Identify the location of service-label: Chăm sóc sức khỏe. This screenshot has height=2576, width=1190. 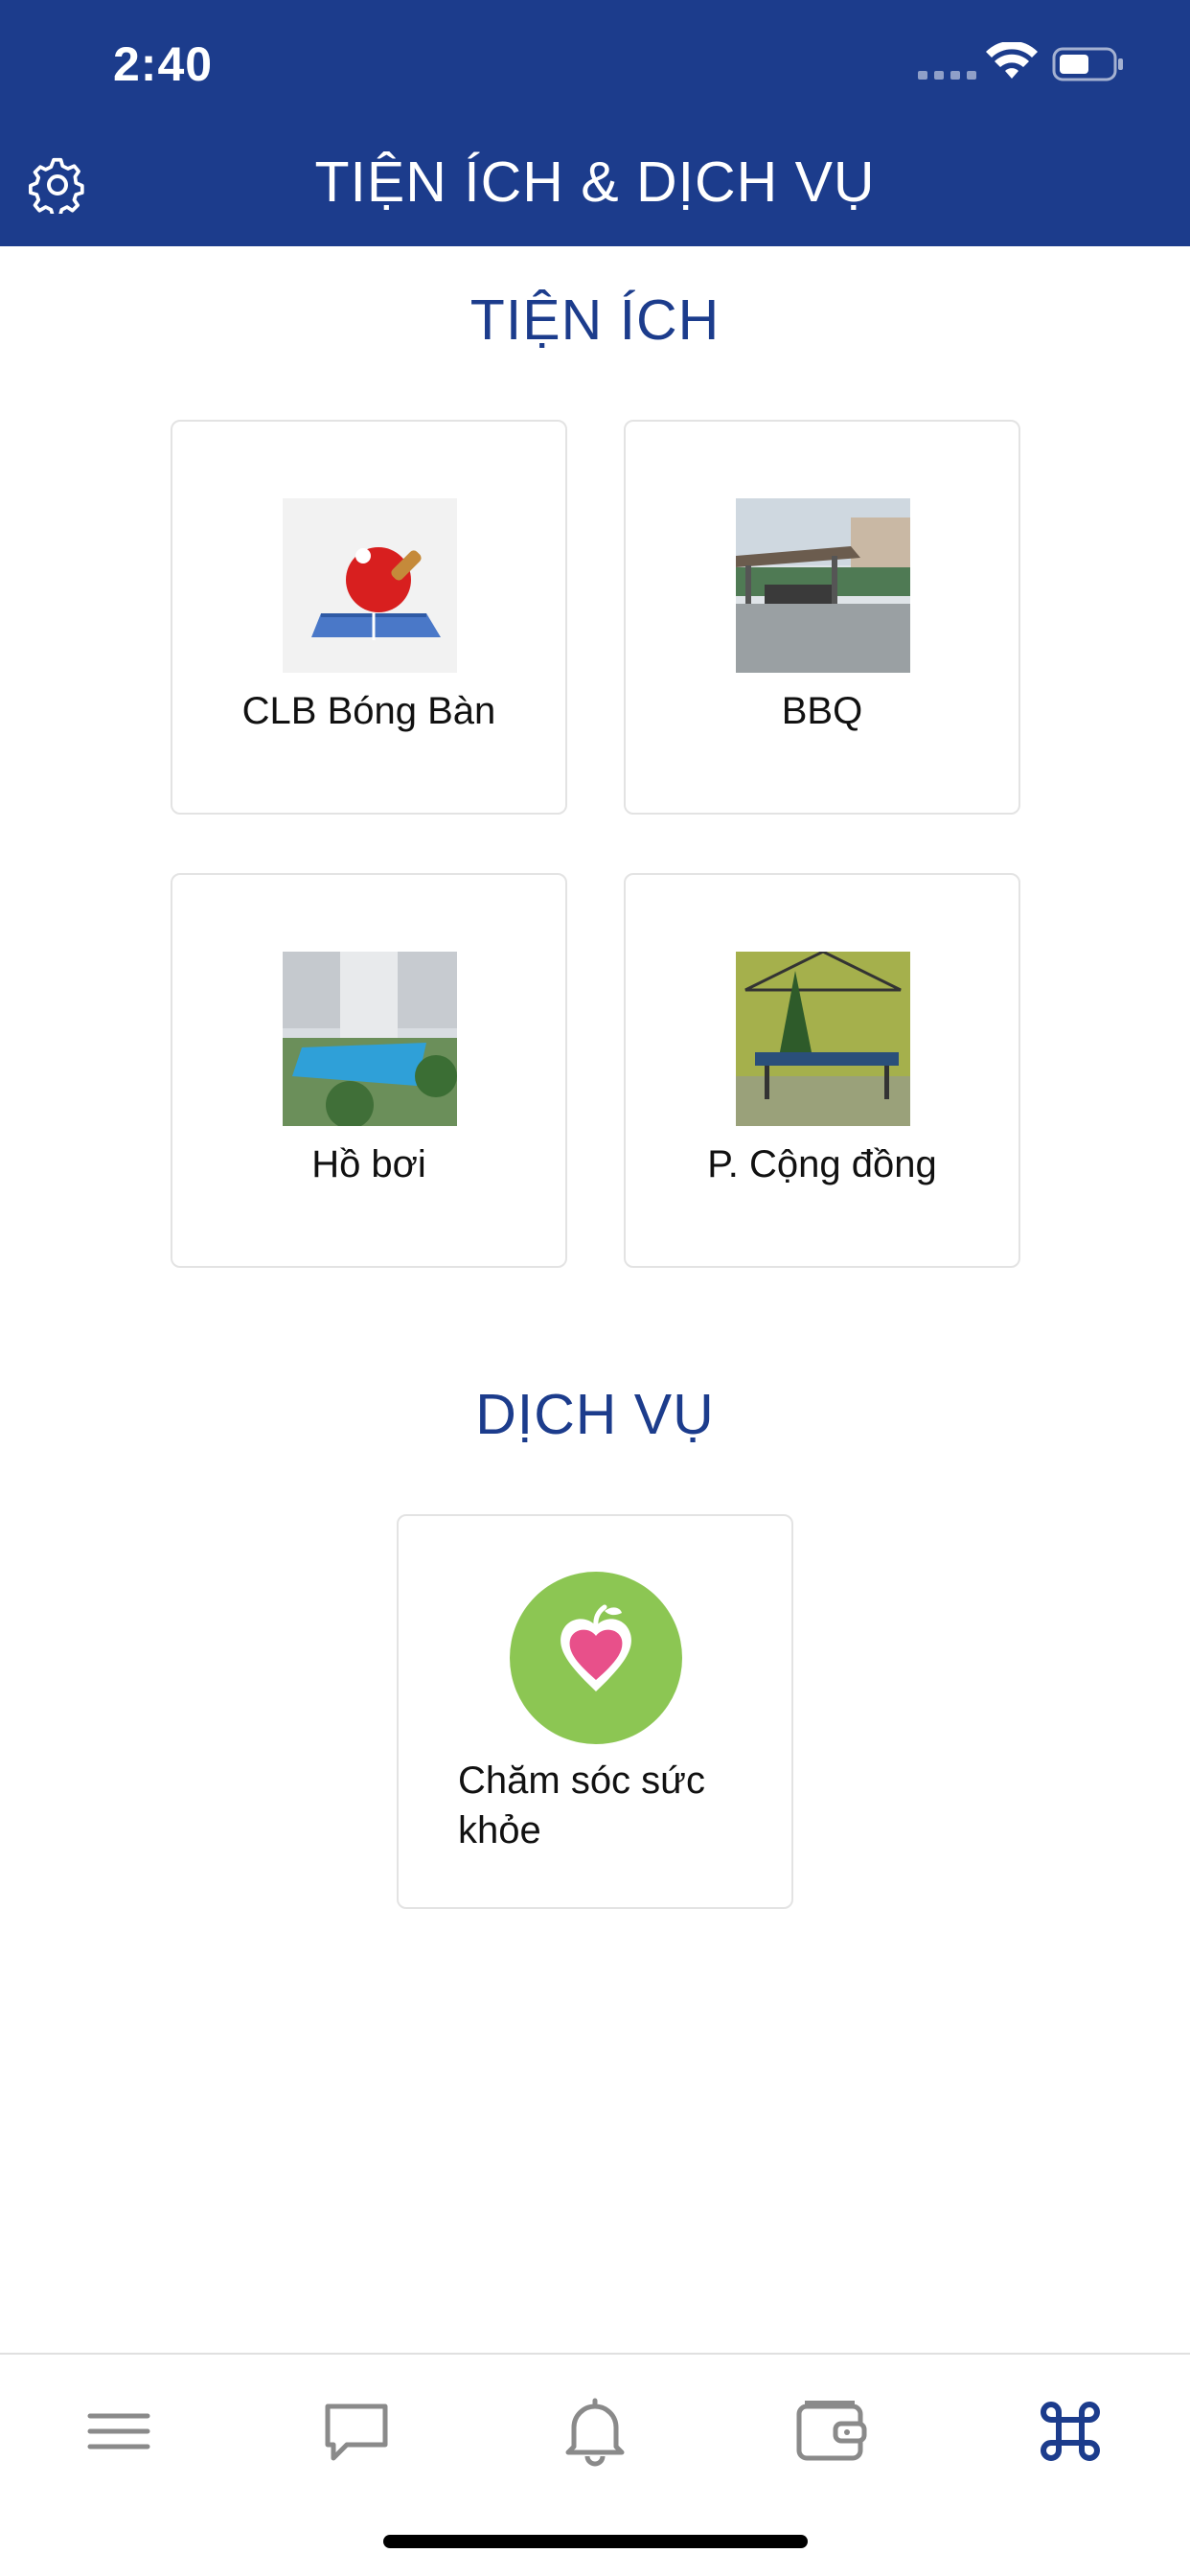
(581, 1806).